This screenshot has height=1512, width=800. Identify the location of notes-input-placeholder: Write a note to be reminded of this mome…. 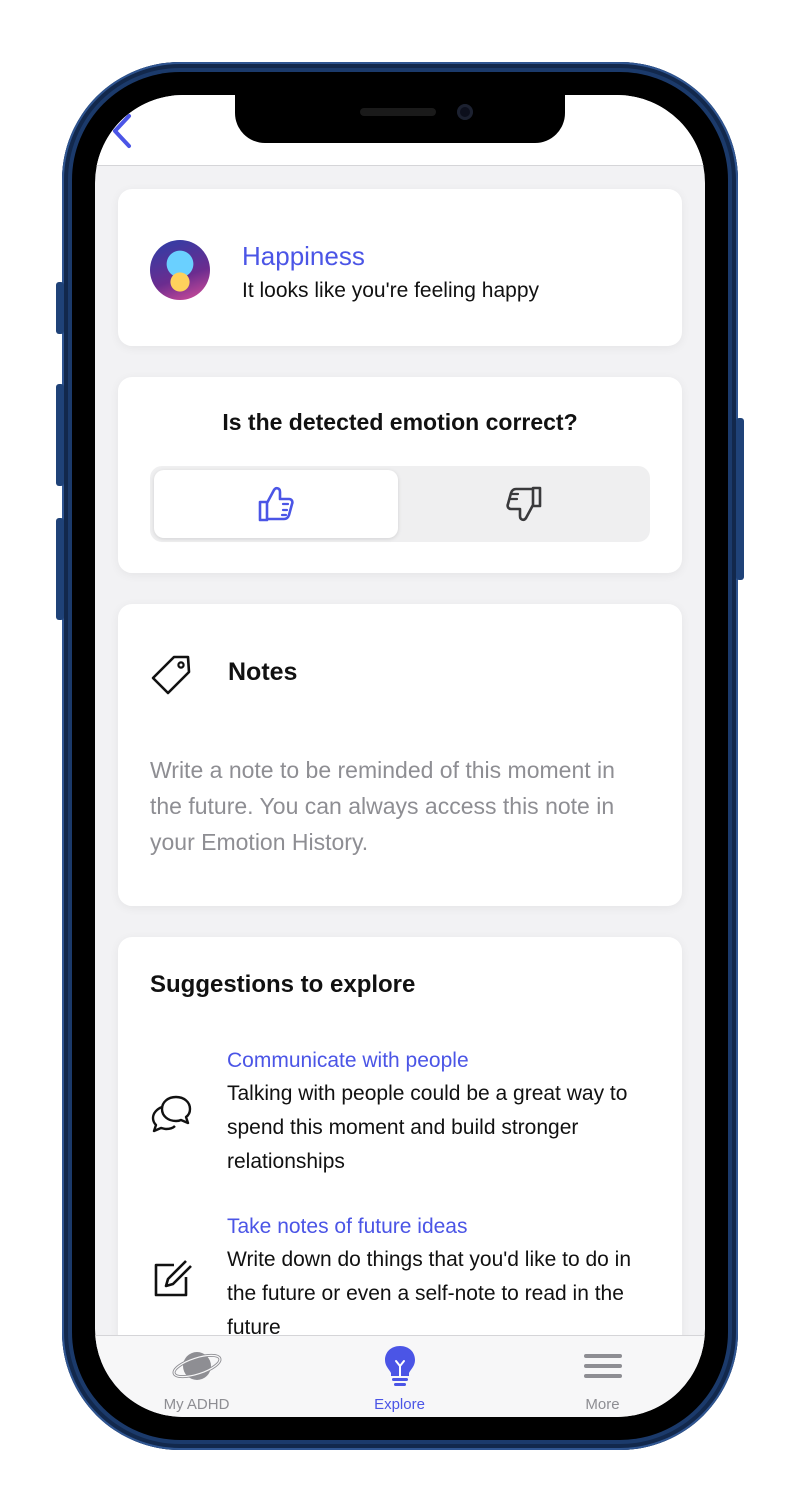
(400, 806).